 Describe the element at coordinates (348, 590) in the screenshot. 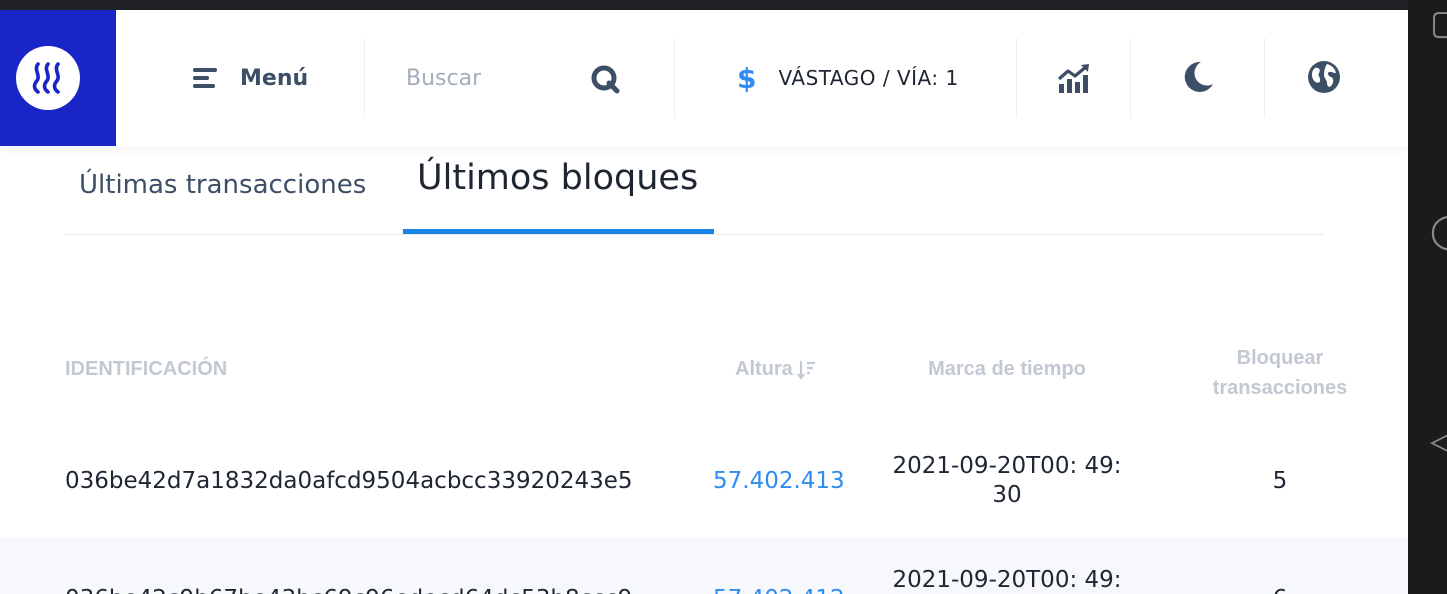

I see `block-id: 036be42c9b67be43bc69c96edecd64dc53b8ccc9` at that location.